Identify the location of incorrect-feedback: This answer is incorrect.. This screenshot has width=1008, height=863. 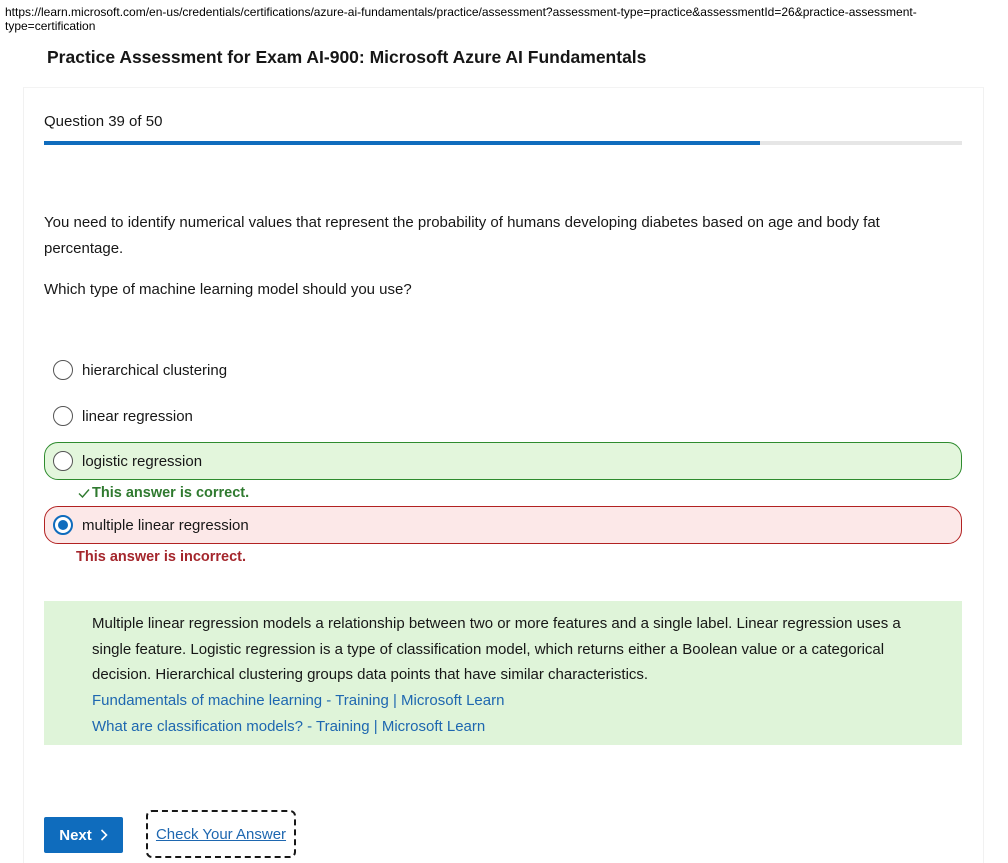
(161, 557).